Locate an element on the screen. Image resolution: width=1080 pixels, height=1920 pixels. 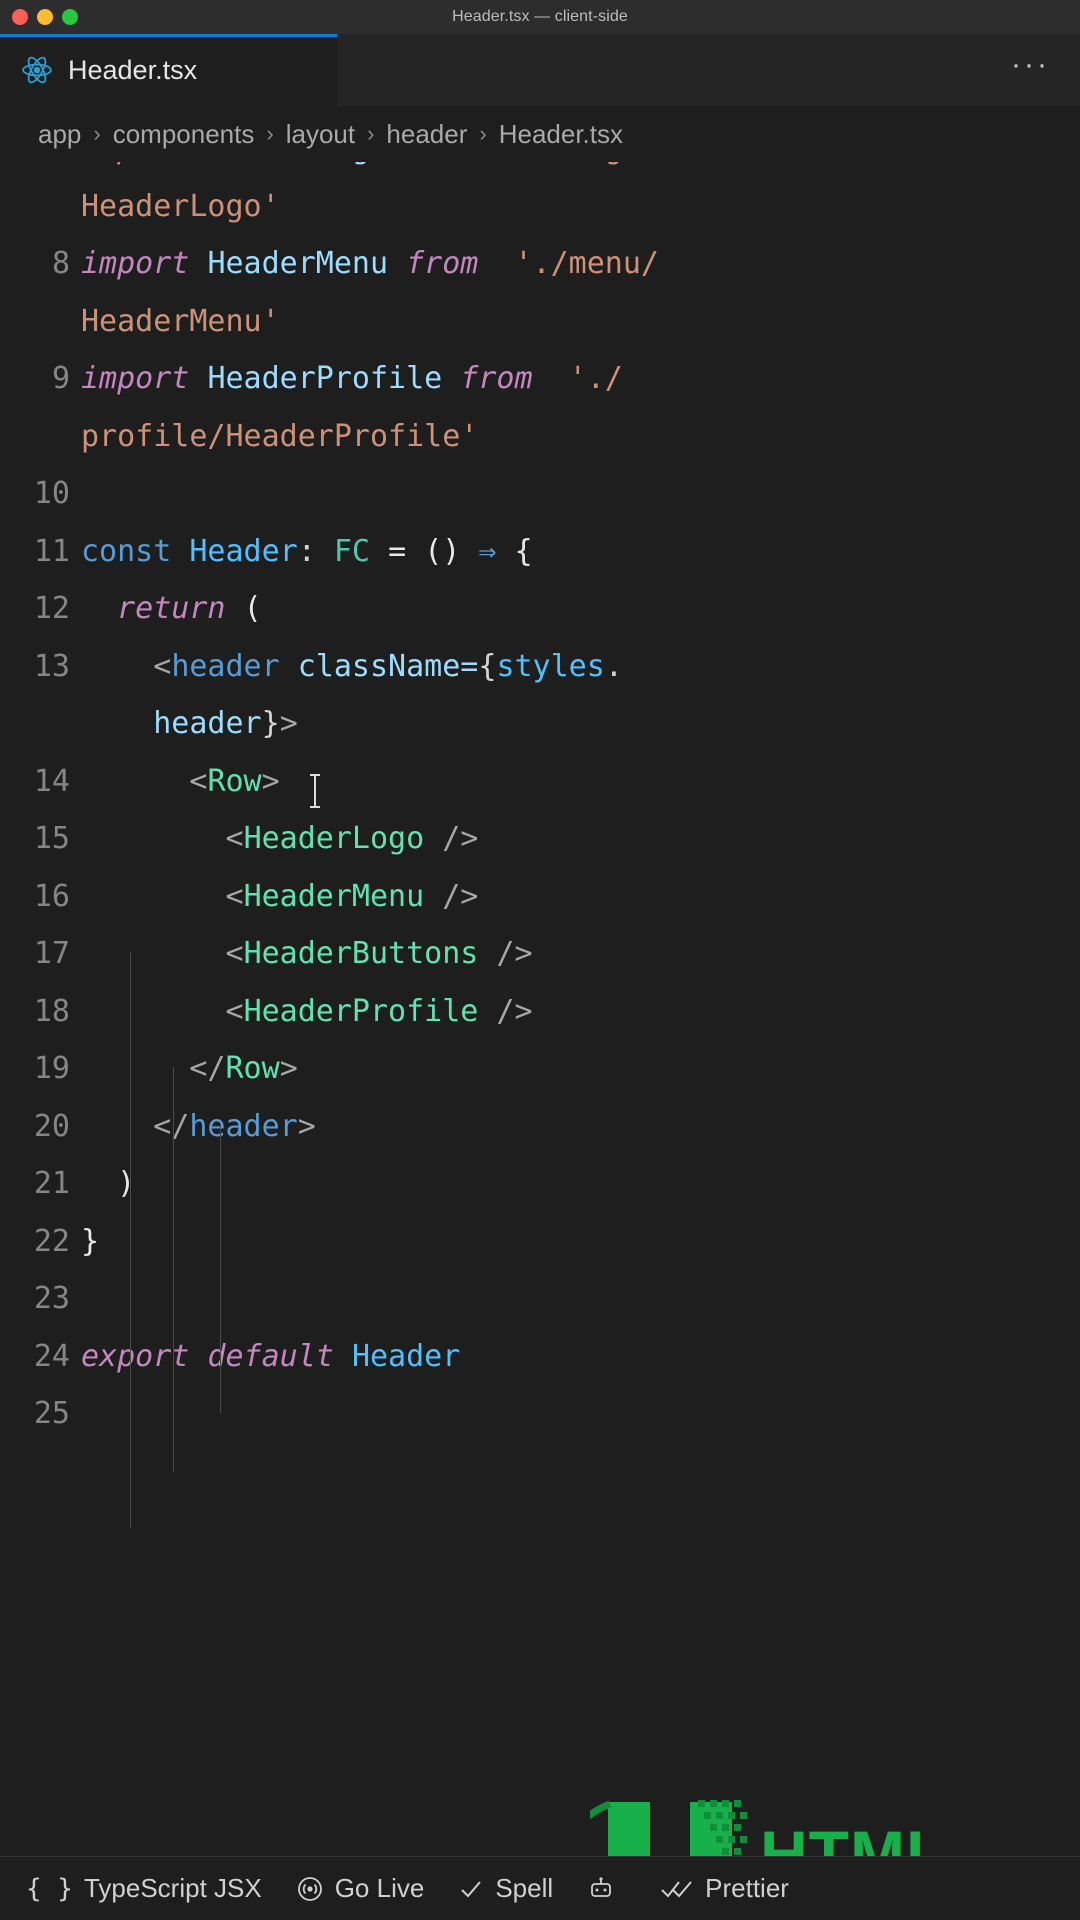
status-prettier-label: Prettier is located at coordinates (747, 1888).